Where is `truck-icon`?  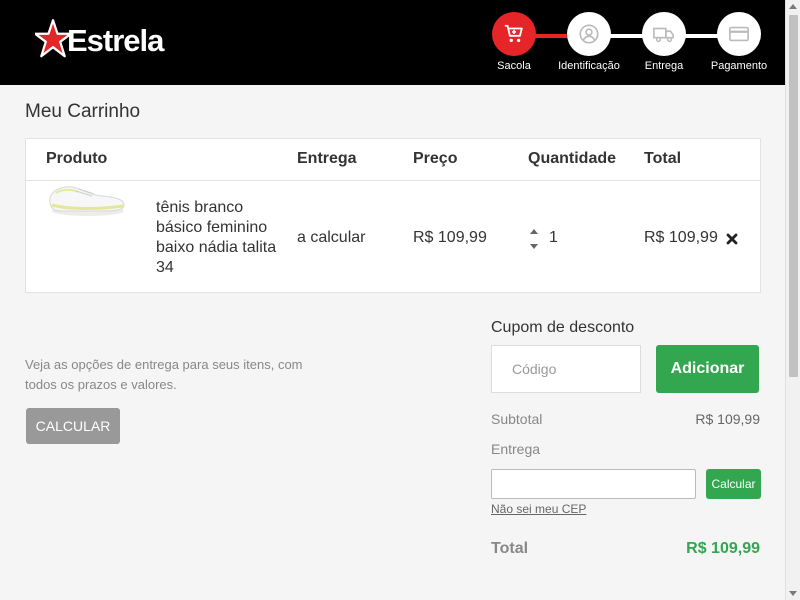 truck-icon is located at coordinates (663, 35).